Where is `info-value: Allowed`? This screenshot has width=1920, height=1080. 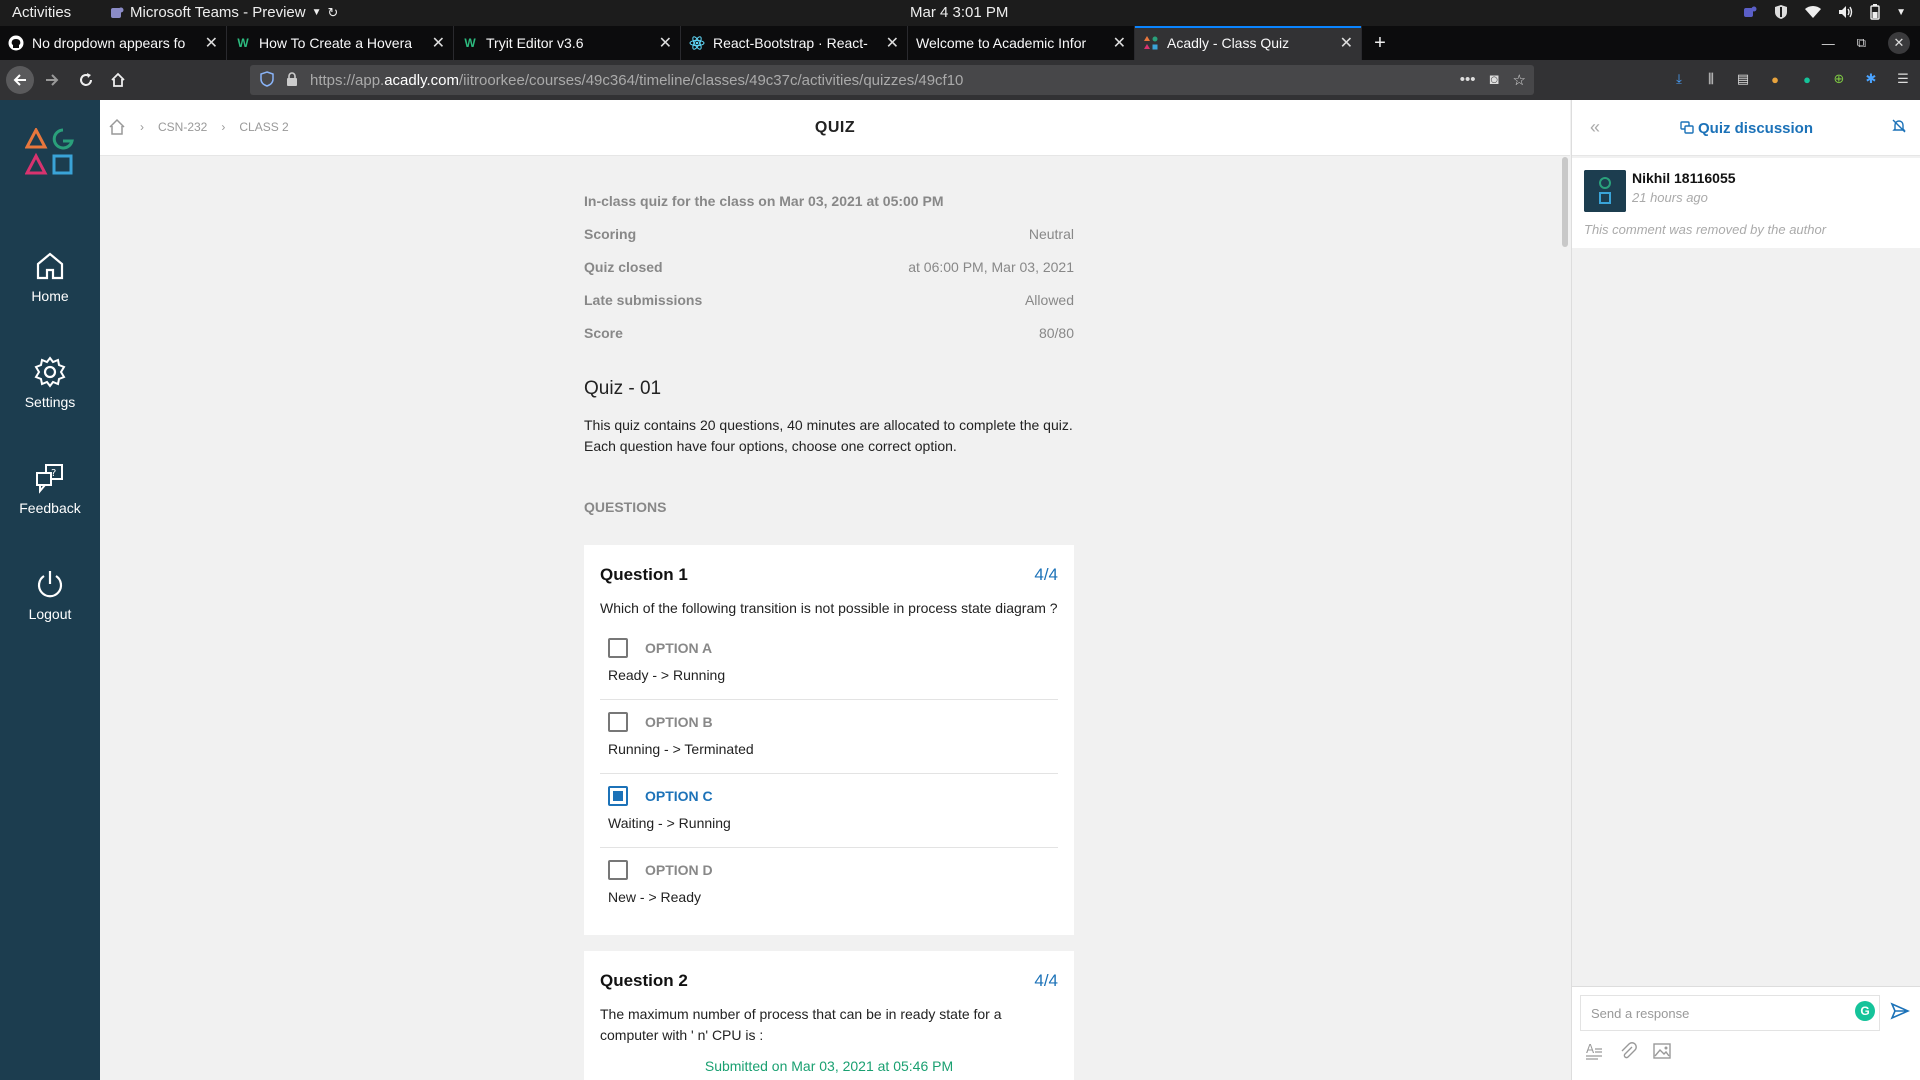 info-value: Allowed is located at coordinates (1049, 300).